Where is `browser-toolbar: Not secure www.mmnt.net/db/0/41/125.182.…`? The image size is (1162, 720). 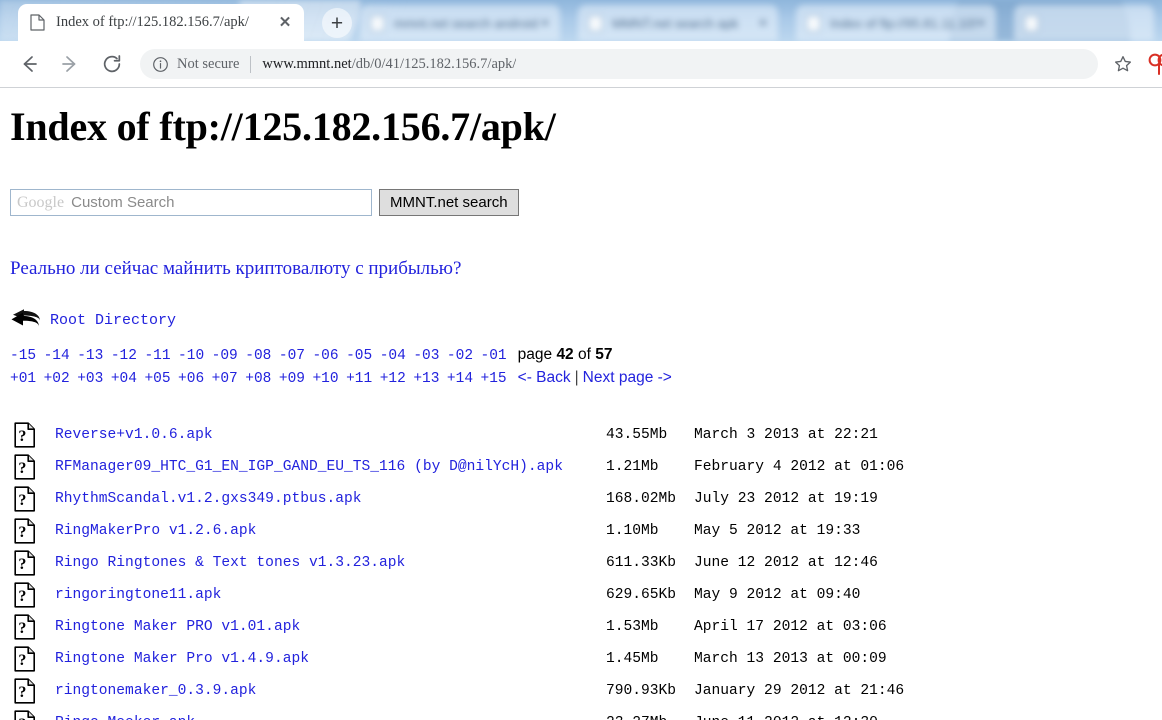 browser-toolbar: Not secure www.mmnt.net/db/0/41/125.182.… is located at coordinates (581, 64).